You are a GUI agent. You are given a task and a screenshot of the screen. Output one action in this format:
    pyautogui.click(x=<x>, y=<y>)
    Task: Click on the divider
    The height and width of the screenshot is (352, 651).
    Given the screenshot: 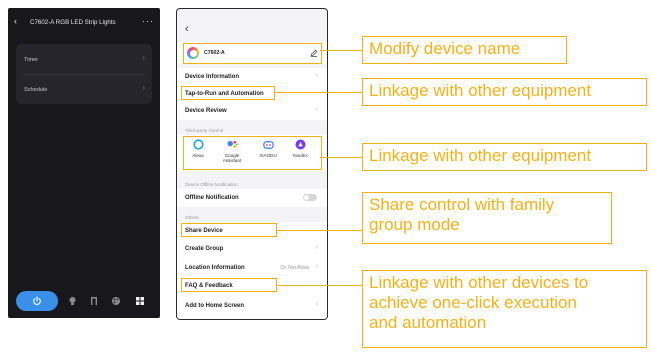 What is the action you would take?
    pyautogui.click(x=84, y=74)
    